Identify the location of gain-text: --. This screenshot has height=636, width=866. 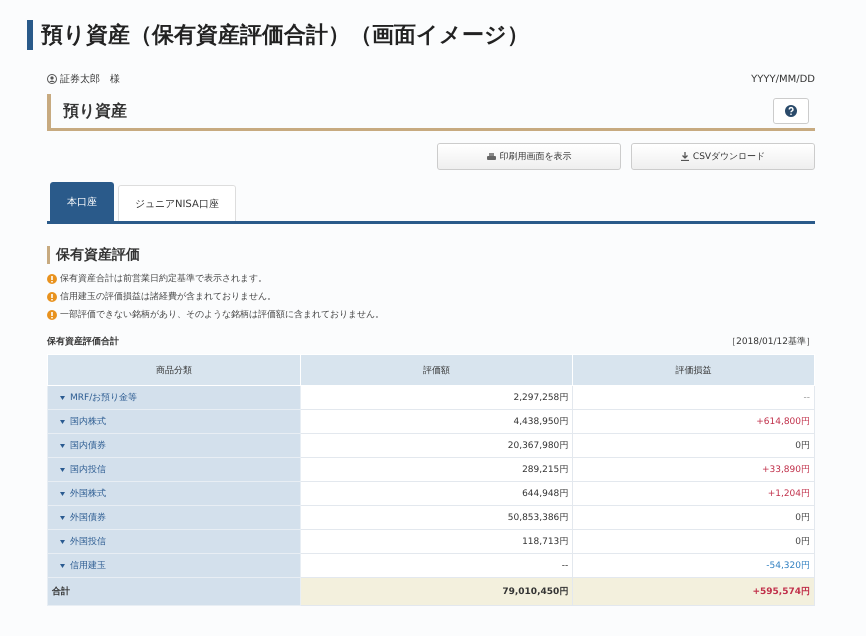
(807, 397).